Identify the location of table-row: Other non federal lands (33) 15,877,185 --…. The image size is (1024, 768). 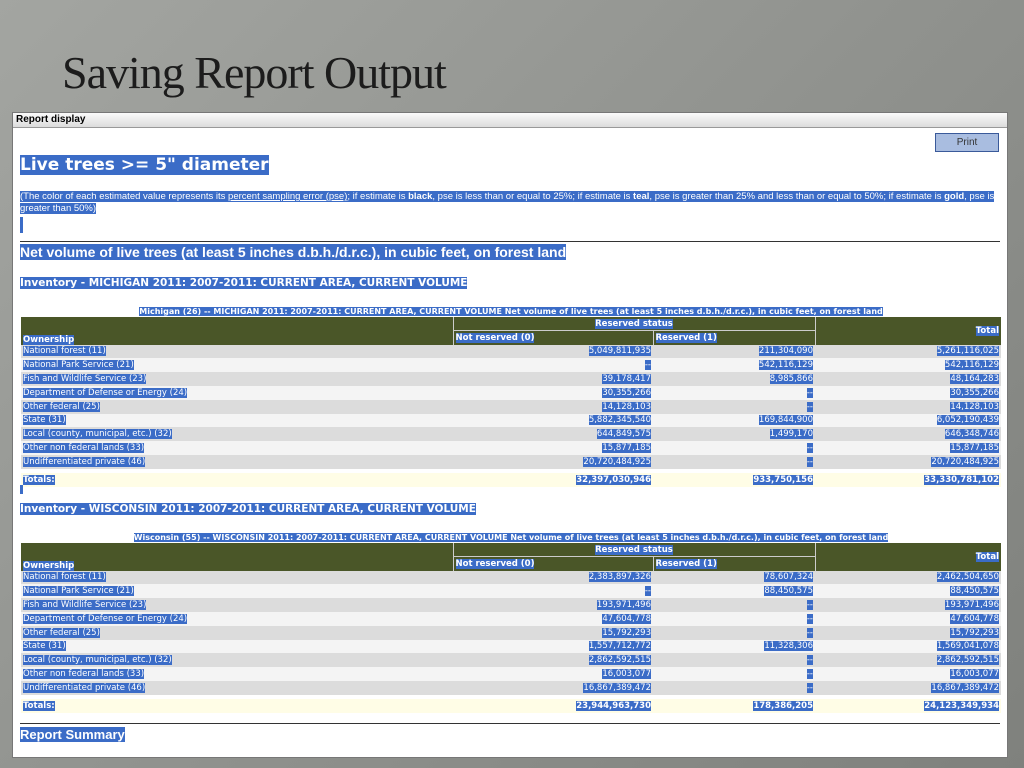
(511, 448).